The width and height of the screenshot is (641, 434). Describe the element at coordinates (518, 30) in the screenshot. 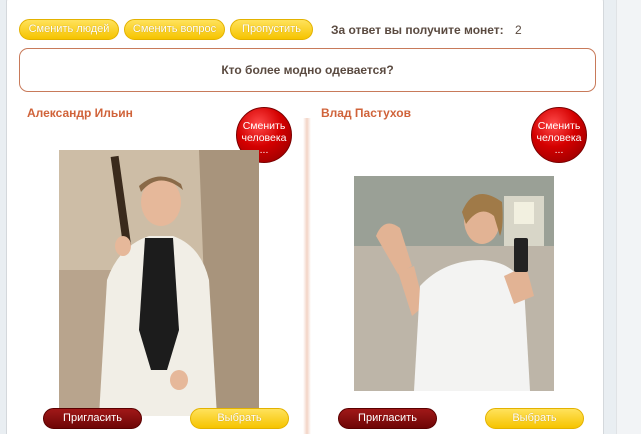

I see `reward-value: 2` at that location.